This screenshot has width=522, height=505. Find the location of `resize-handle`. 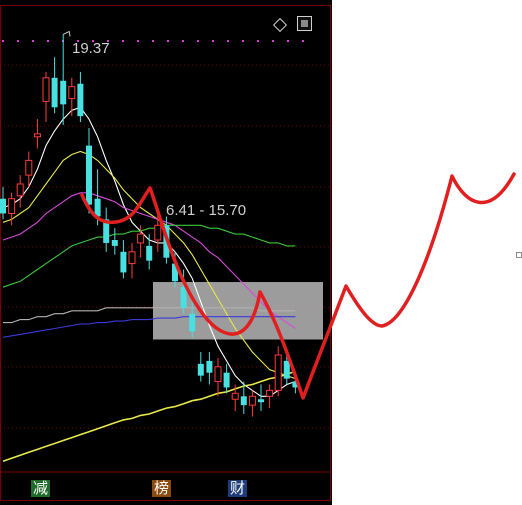

resize-handle is located at coordinates (519, 255).